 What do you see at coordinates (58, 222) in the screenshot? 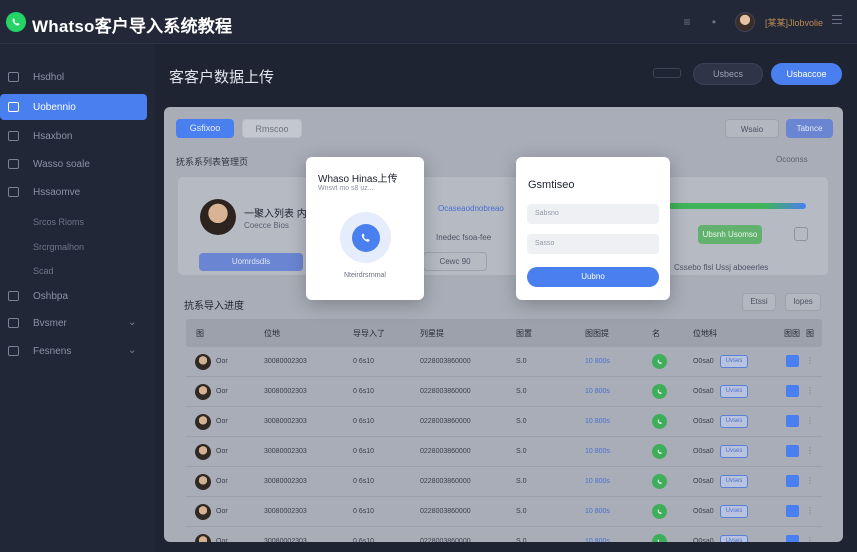
I see `sidebar-subitem: Srcos Rioms` at bounding box center [58, 222].